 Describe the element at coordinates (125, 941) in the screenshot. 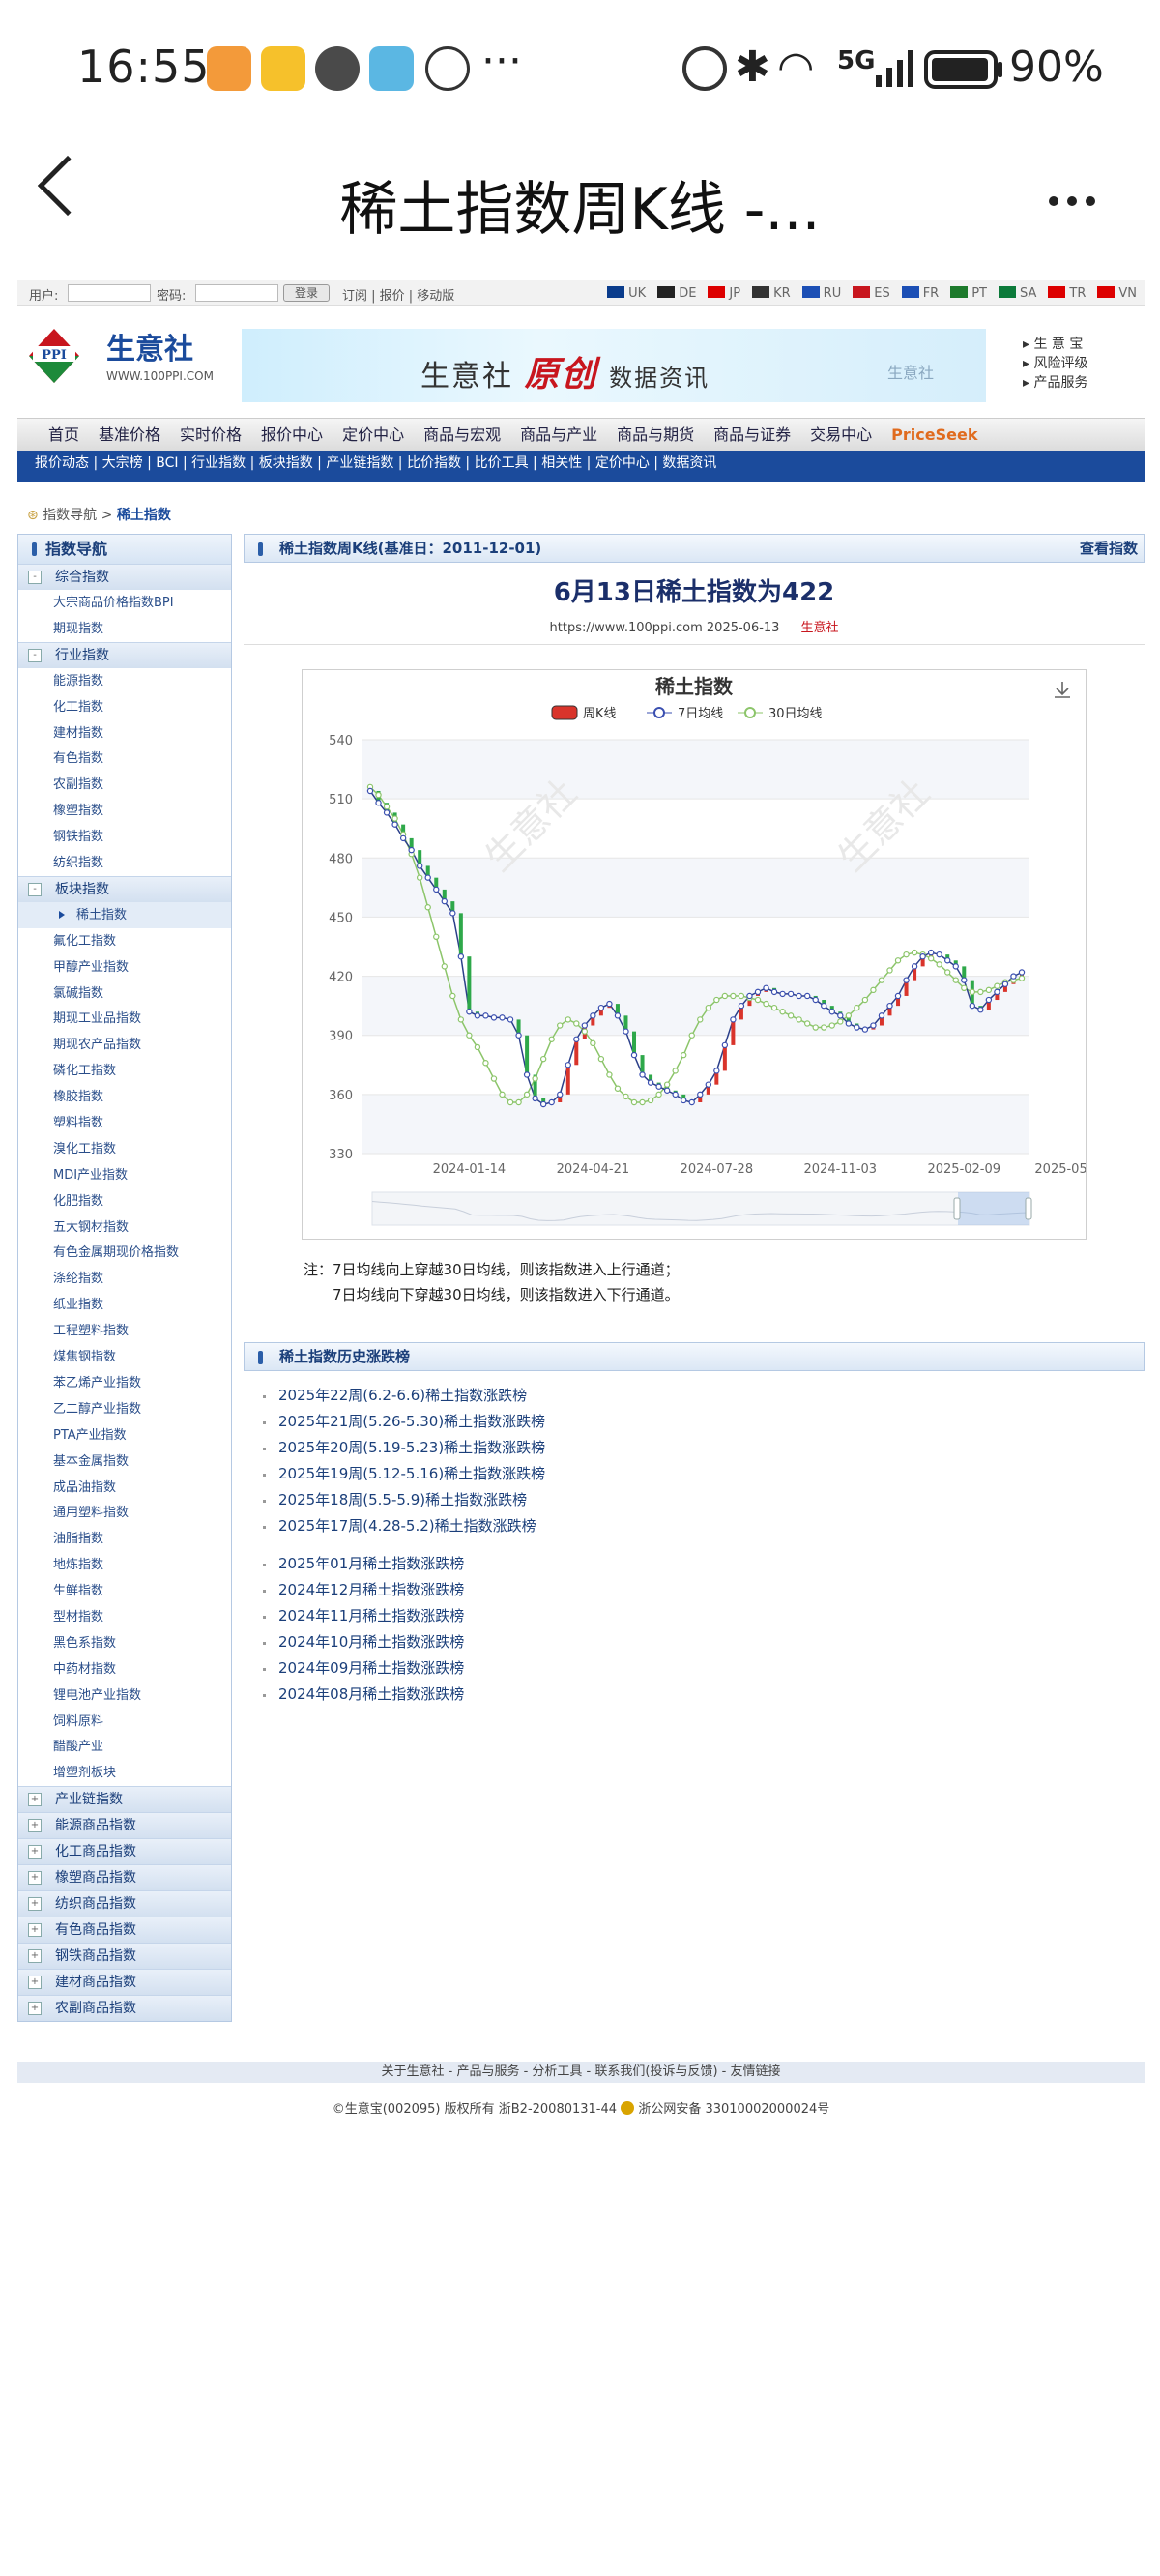

I see `sidebar-item: 氟化工指数` at that location.